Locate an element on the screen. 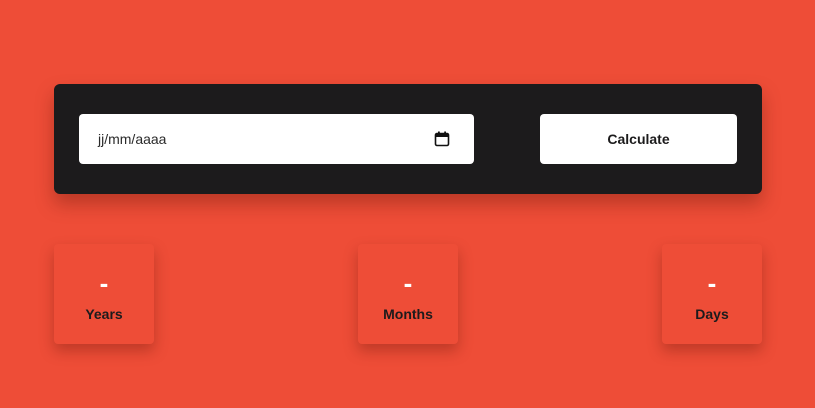  days-value: - is located at coordinates (712, 283).